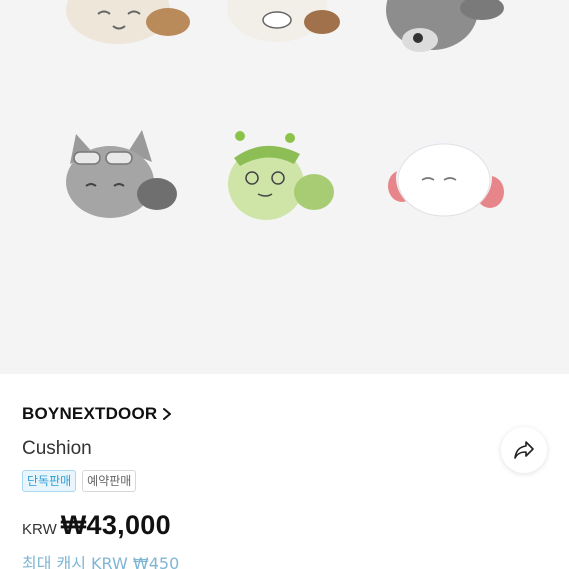  What do you see at coordinates (101, 561) in the screenshot?
I see `max-cash-label: 최대 캐시 KRW ₩450` at bounding box center [101, 561].